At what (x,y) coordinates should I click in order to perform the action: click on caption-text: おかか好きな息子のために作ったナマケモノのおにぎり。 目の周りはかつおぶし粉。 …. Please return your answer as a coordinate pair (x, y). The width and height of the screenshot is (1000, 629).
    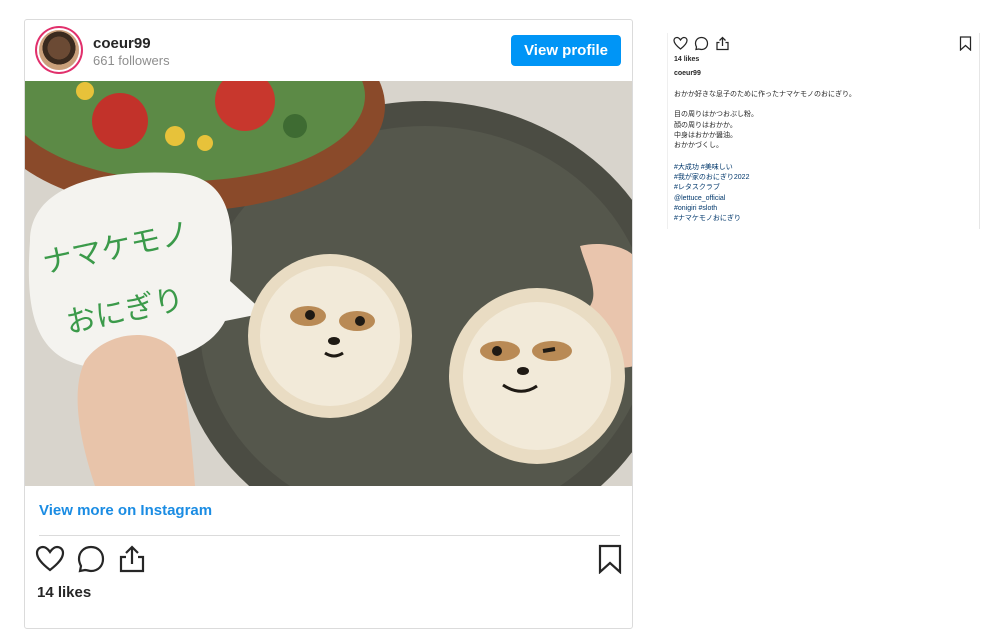
    Looking at the image, I should click on (765, 120).